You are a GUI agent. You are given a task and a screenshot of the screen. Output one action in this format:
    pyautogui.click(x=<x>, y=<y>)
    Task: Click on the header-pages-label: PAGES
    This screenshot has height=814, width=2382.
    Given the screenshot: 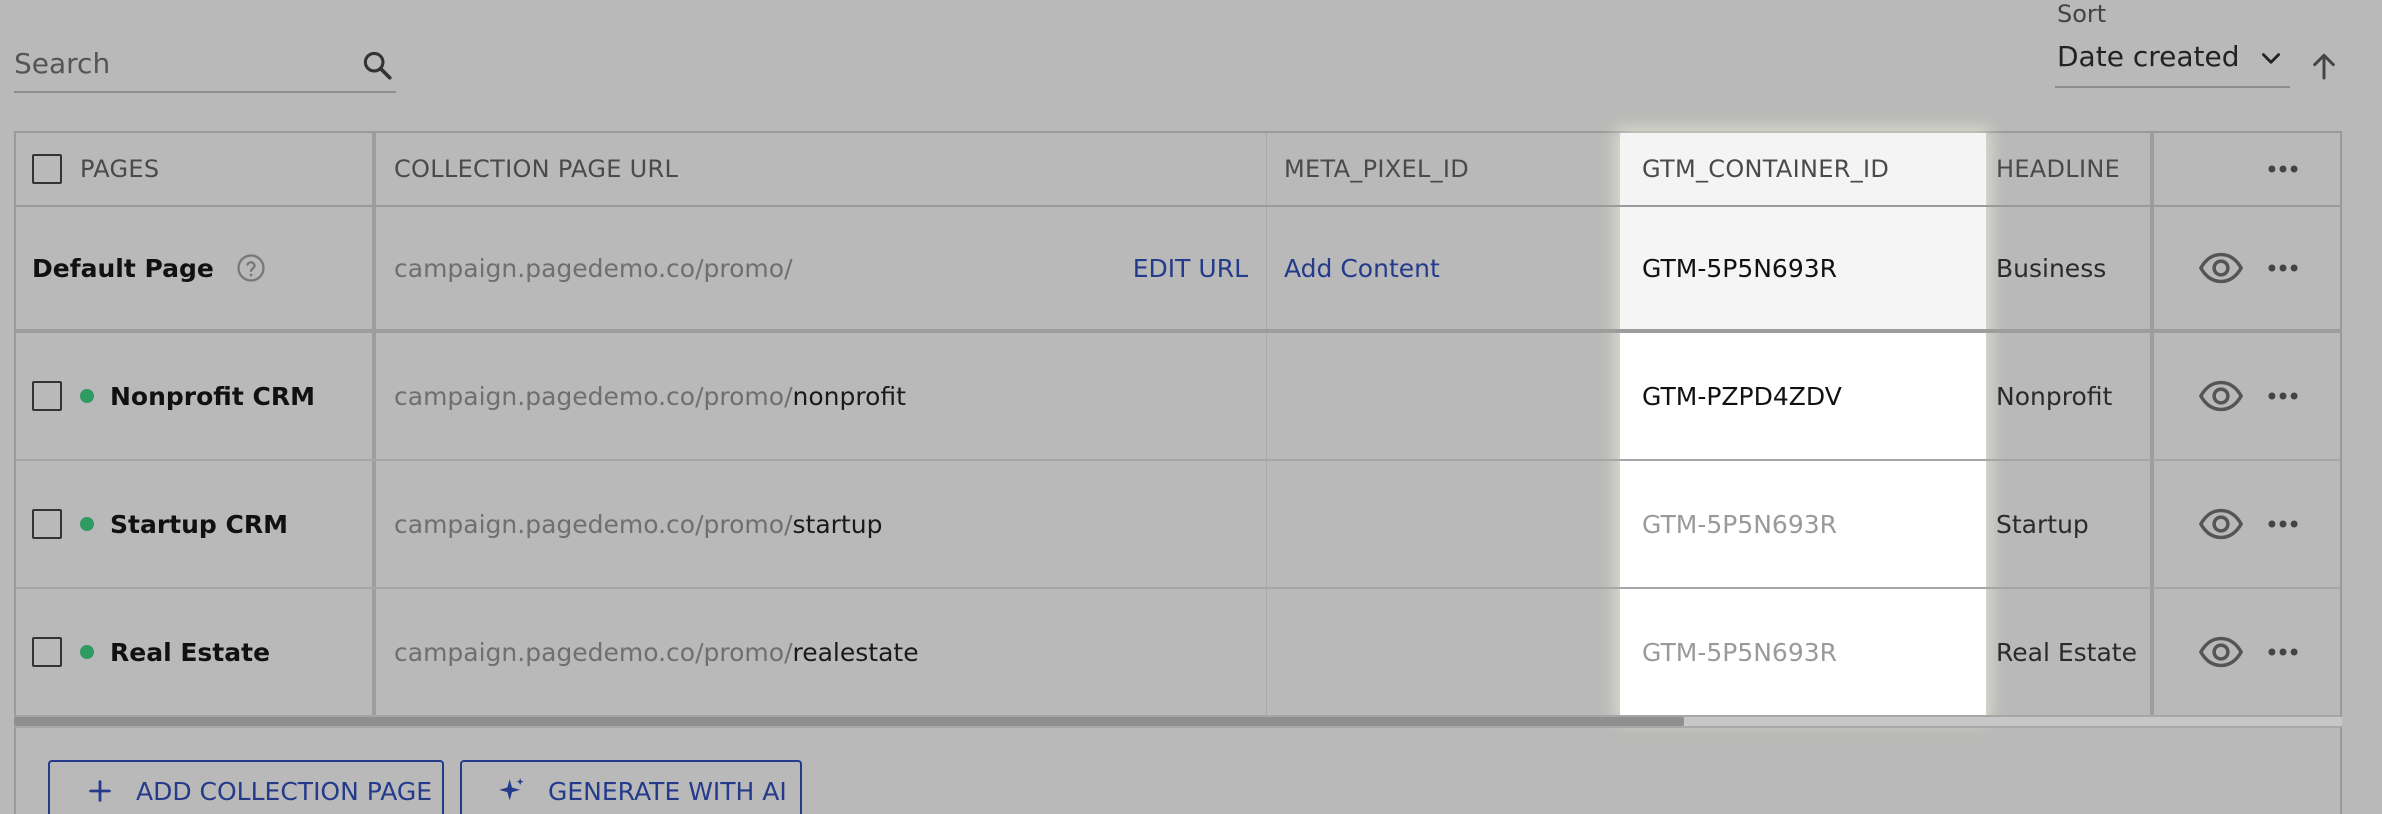 What is the action you would take?
    pyautogui.click(x=120, y=169)
    